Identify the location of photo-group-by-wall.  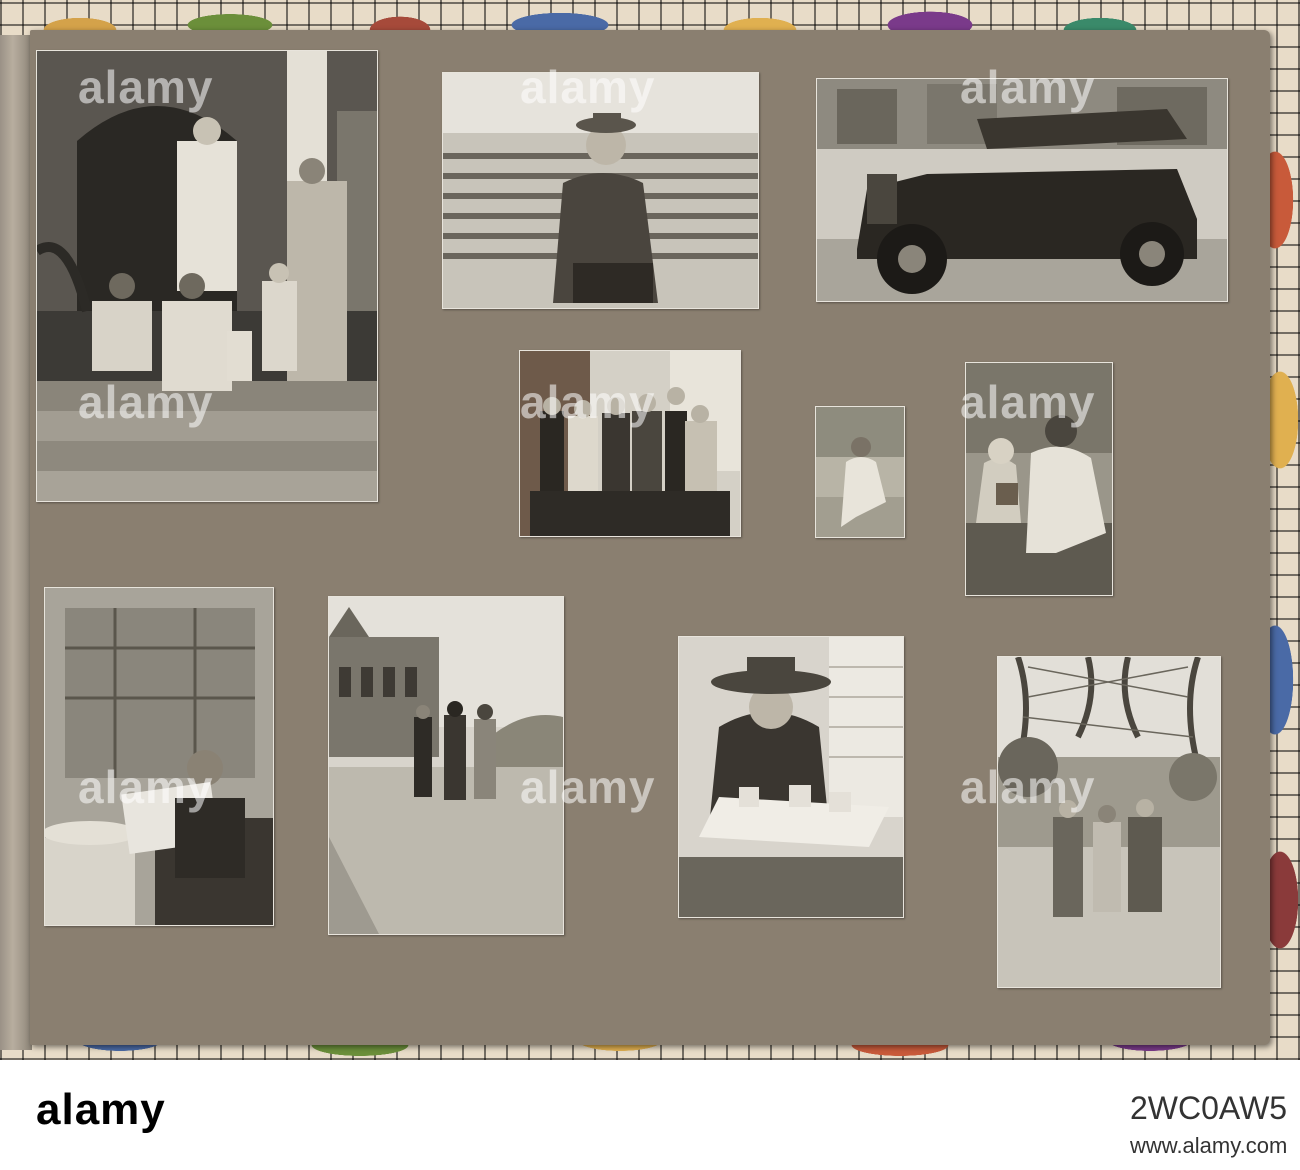
(630, 443).